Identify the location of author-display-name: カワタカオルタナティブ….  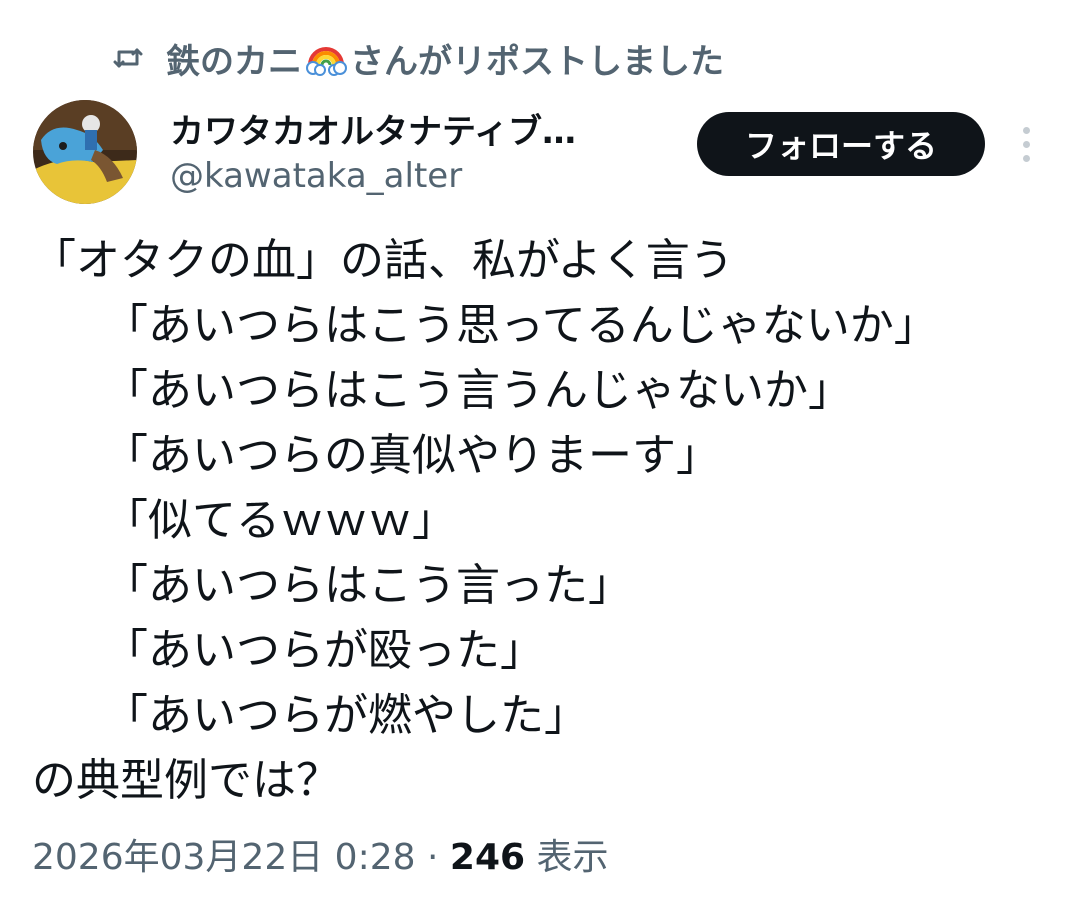
(420, 128).